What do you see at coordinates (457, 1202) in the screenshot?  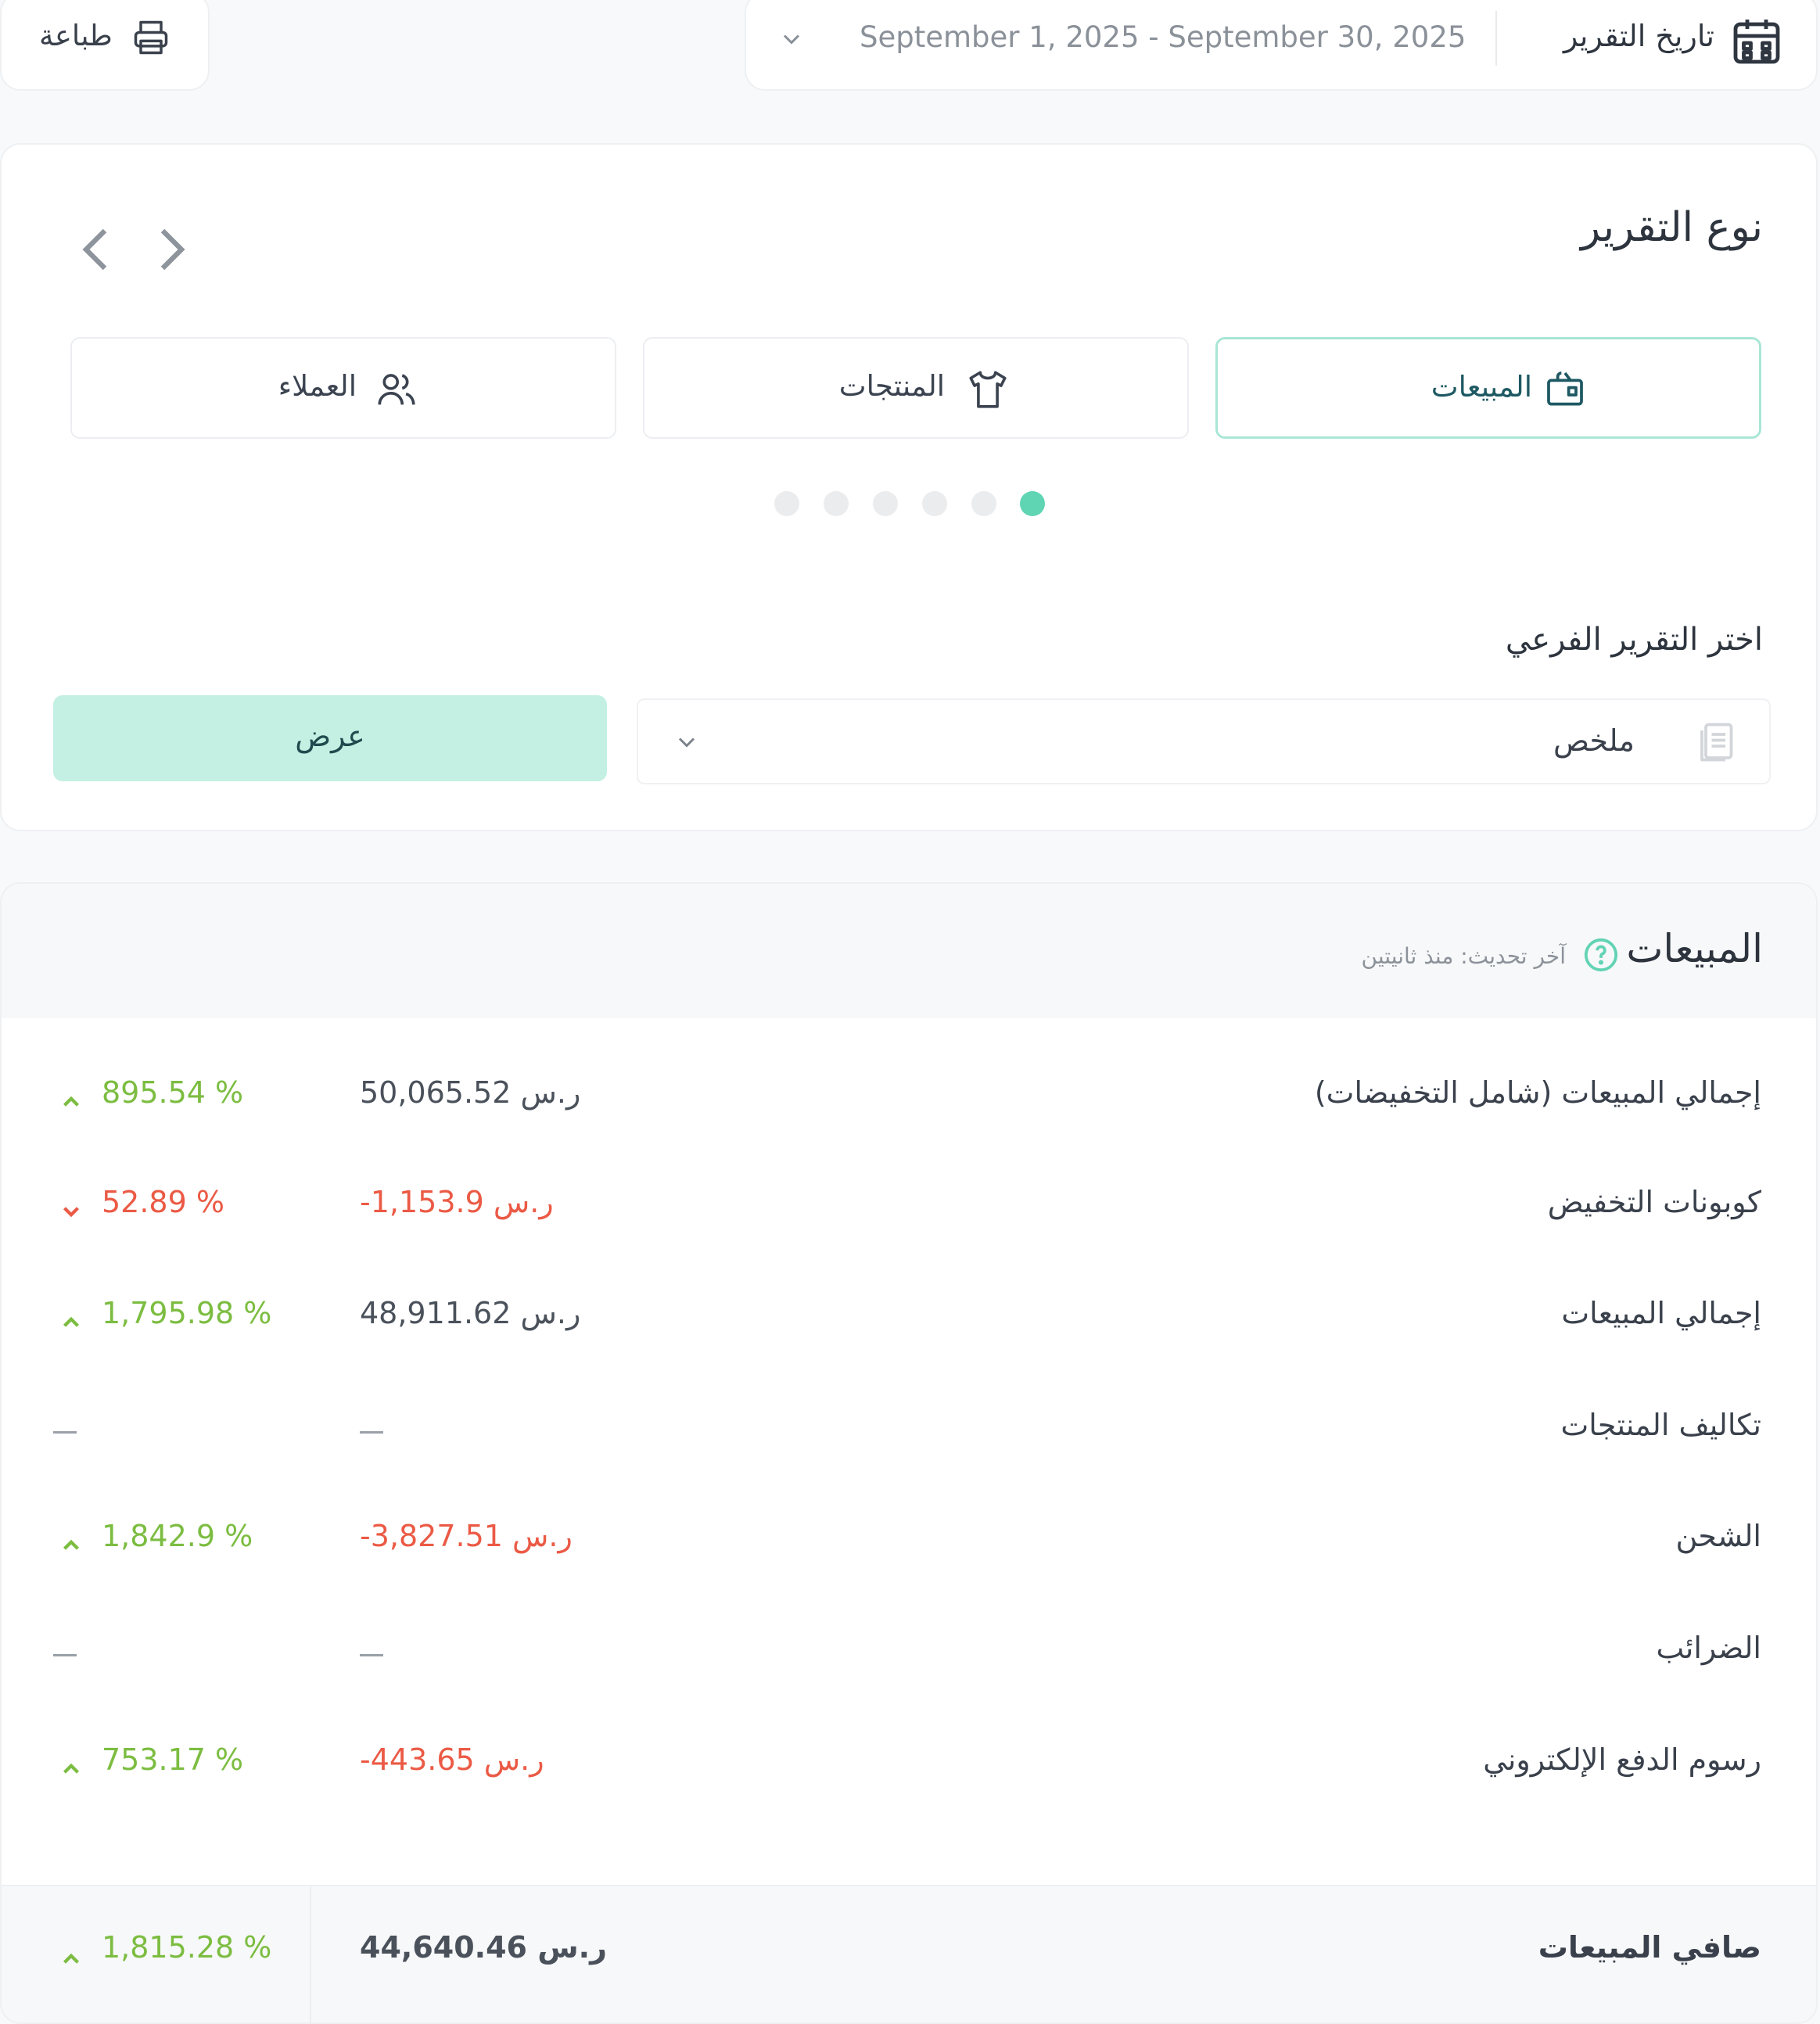 I see `row-amount: -1,153.9 ر.س` at bounding box center [457, 1202].